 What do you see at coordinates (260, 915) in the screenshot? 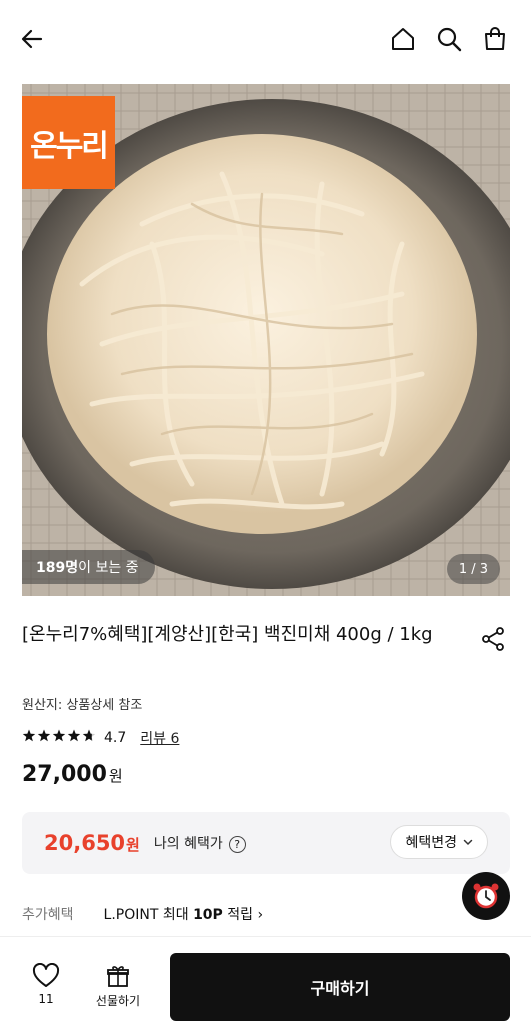
I see `chevron-right-icon: ›` at bounding box center [260, 915].